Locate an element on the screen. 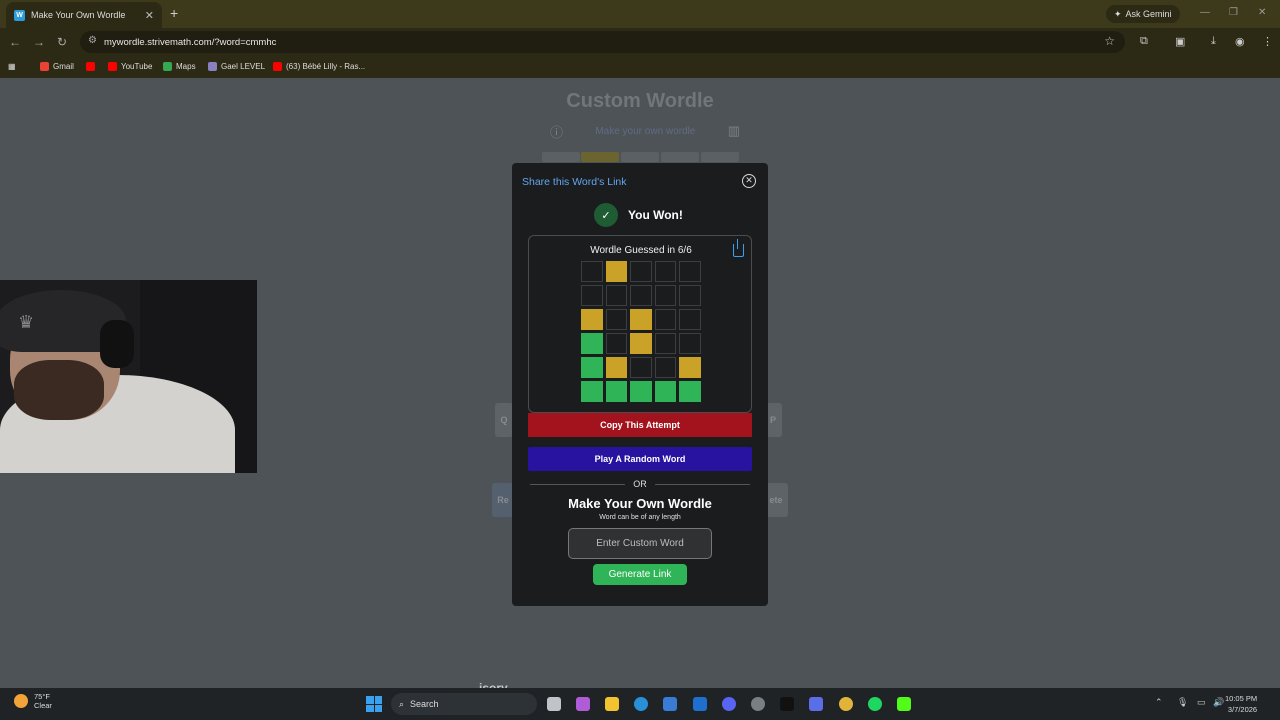  restore-icon: ❐ is located at coordinates (1233, 12).